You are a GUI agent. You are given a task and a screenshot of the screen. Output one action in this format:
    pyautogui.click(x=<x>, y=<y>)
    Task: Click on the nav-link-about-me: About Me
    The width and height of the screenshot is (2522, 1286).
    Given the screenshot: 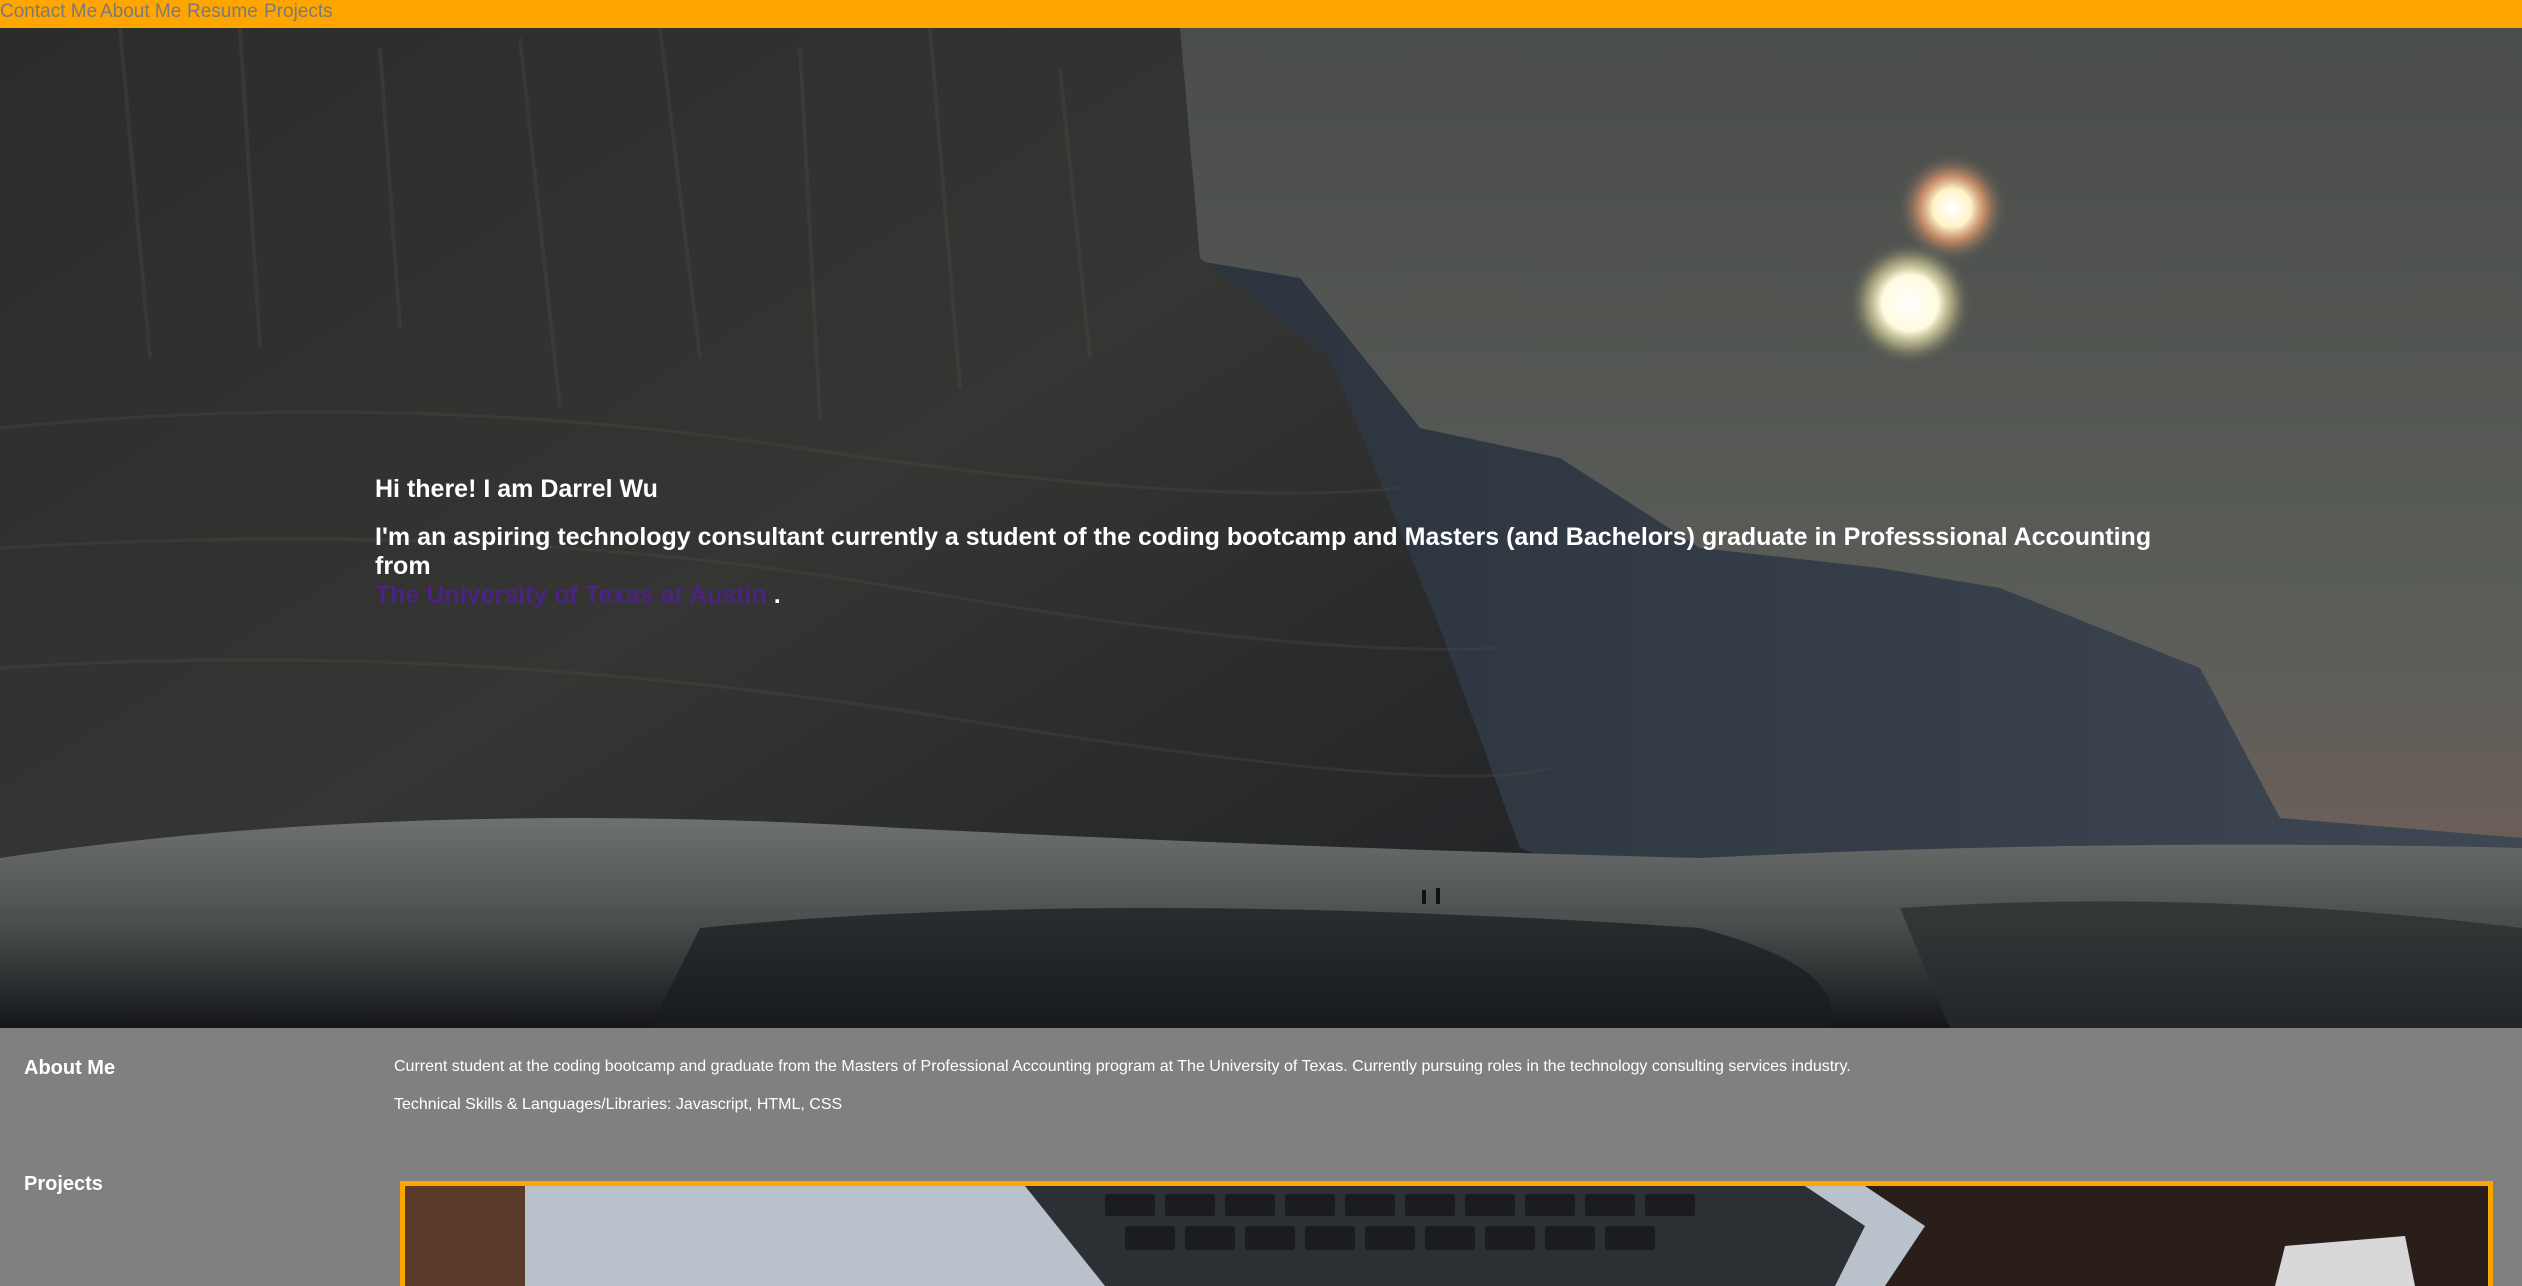 What is the action you would take?
    pyautogui.click(x=140, y=11)
    